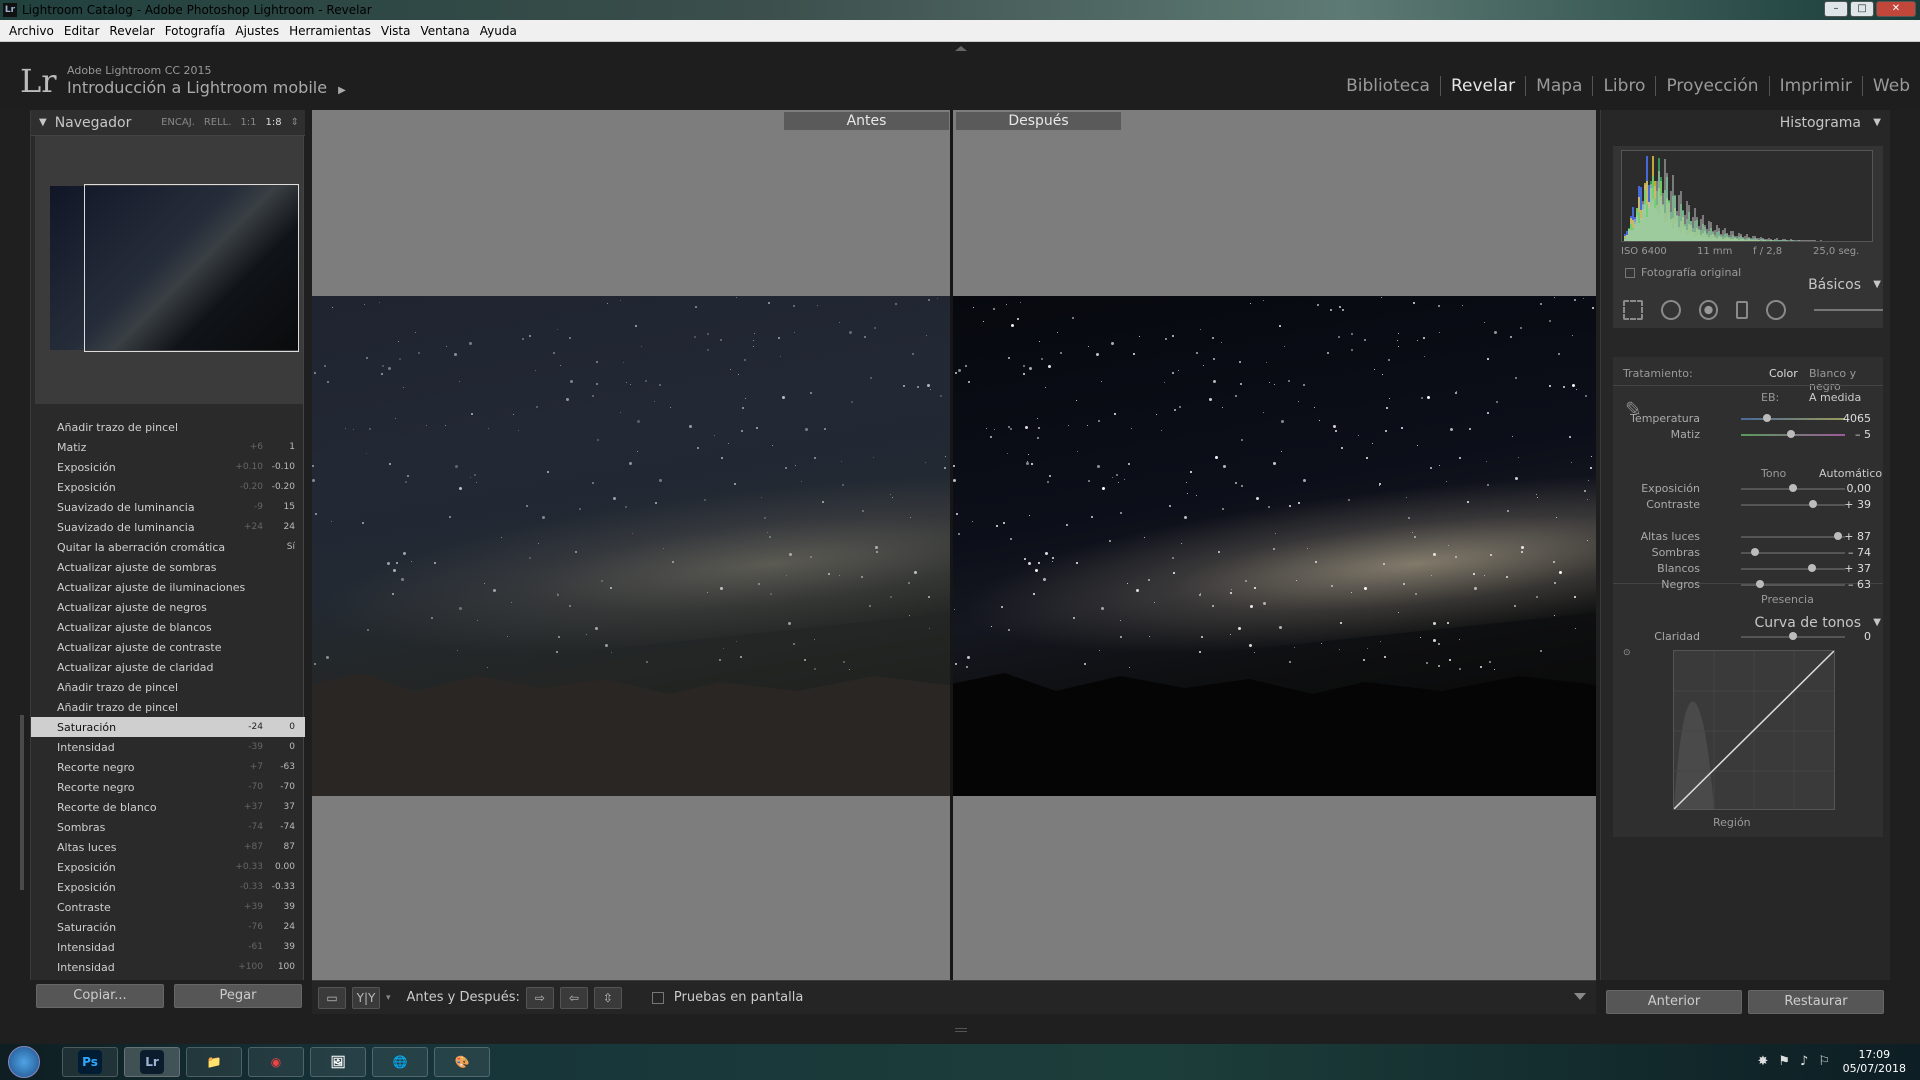  I want to click on slider-value: + 87, so click(1857, 537).